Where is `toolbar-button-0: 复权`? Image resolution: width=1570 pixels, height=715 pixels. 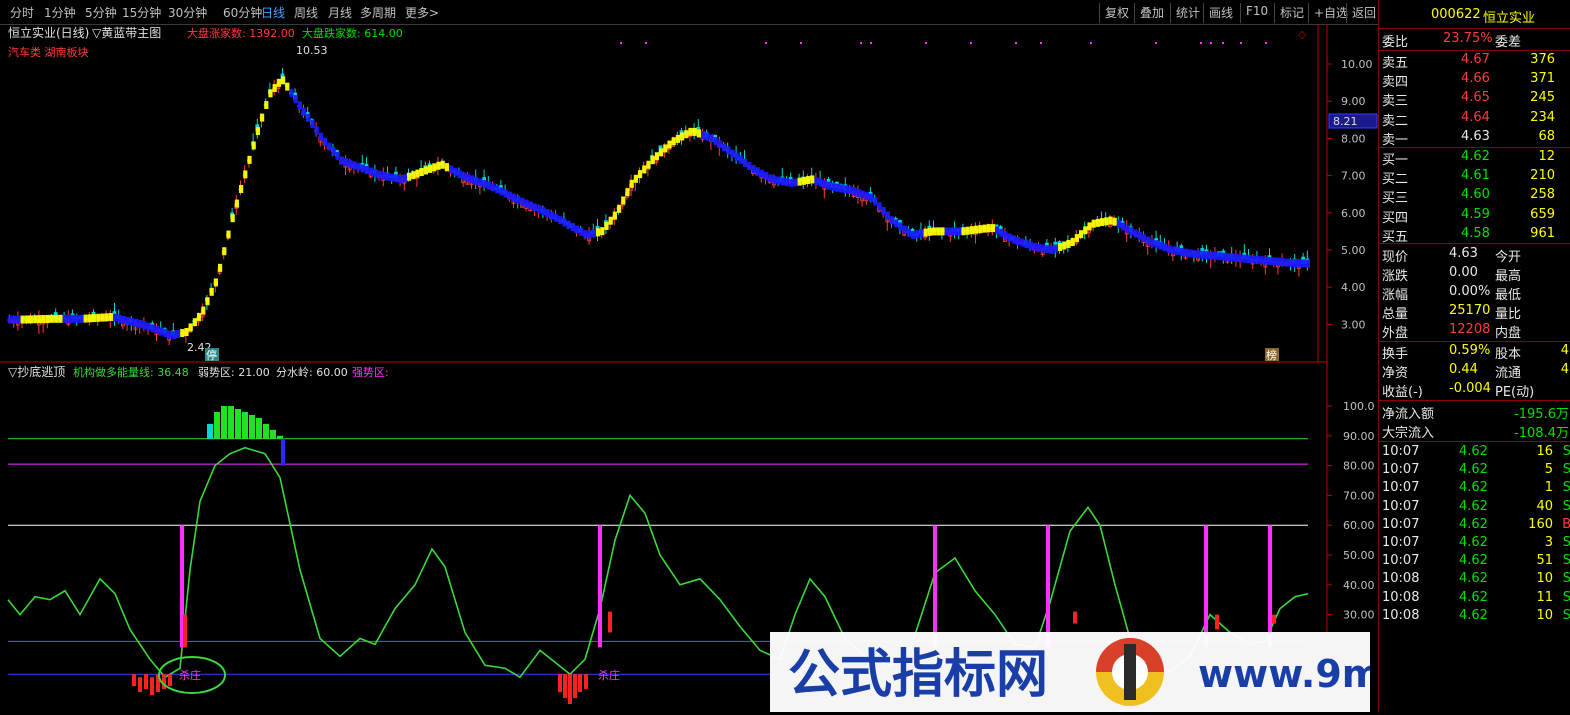 toolbar-button-0: 复权 is located at coordinates (1116, 13).